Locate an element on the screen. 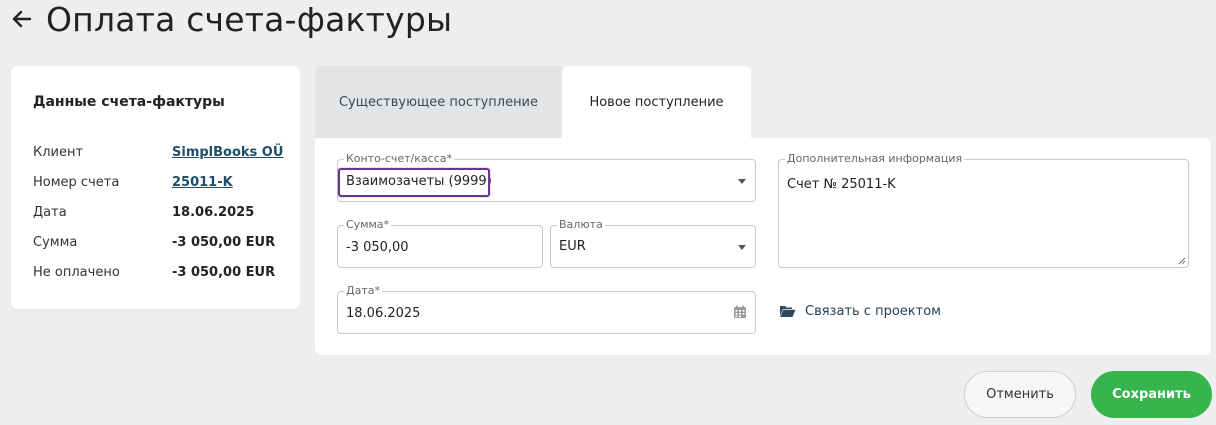 The height and width of the screenshot is (425, 1216). invoice-row-number: Номер счета 25011-K is located at coordinates (163, 185).